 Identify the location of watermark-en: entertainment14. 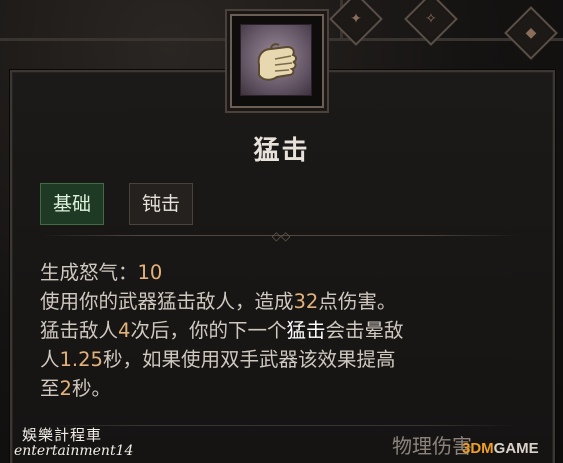
(74, 451).